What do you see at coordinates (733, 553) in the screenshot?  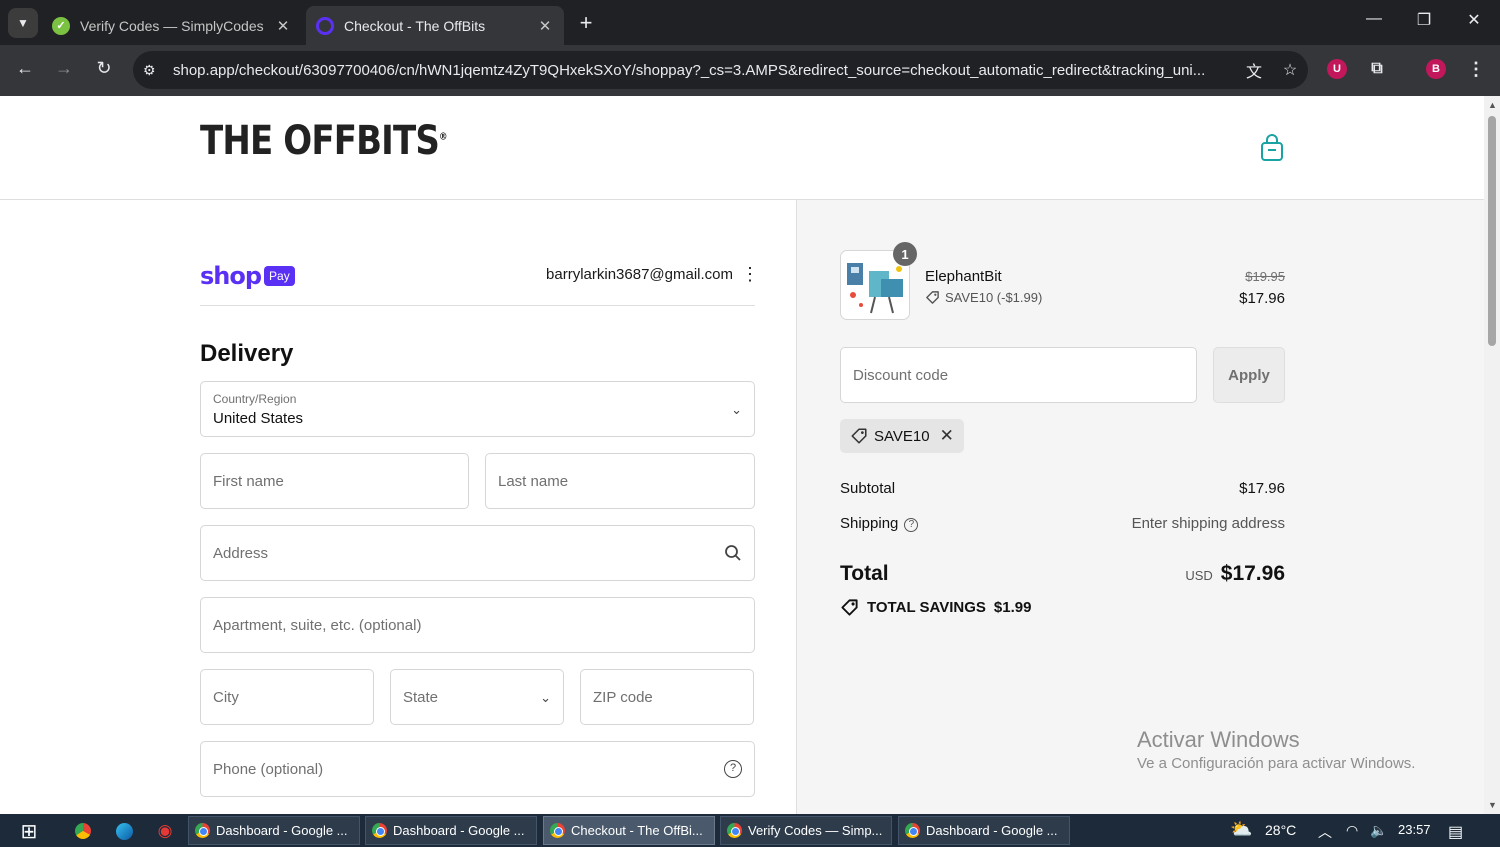 I see `search-icon` at bounding box center [733, 553].